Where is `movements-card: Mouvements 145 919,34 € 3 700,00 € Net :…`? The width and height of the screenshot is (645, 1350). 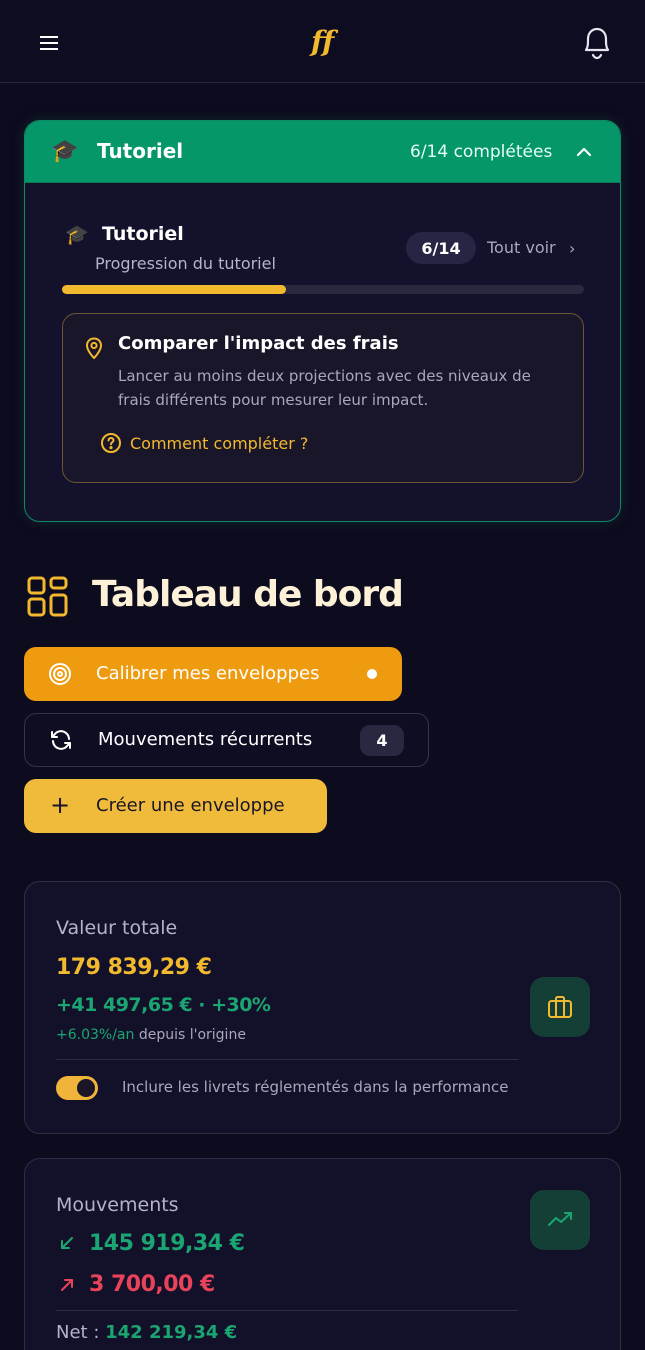 movements-card: Mouvements 145 919,34 € 3 700,00 € Net :… is located at coordinates (322, 1254).